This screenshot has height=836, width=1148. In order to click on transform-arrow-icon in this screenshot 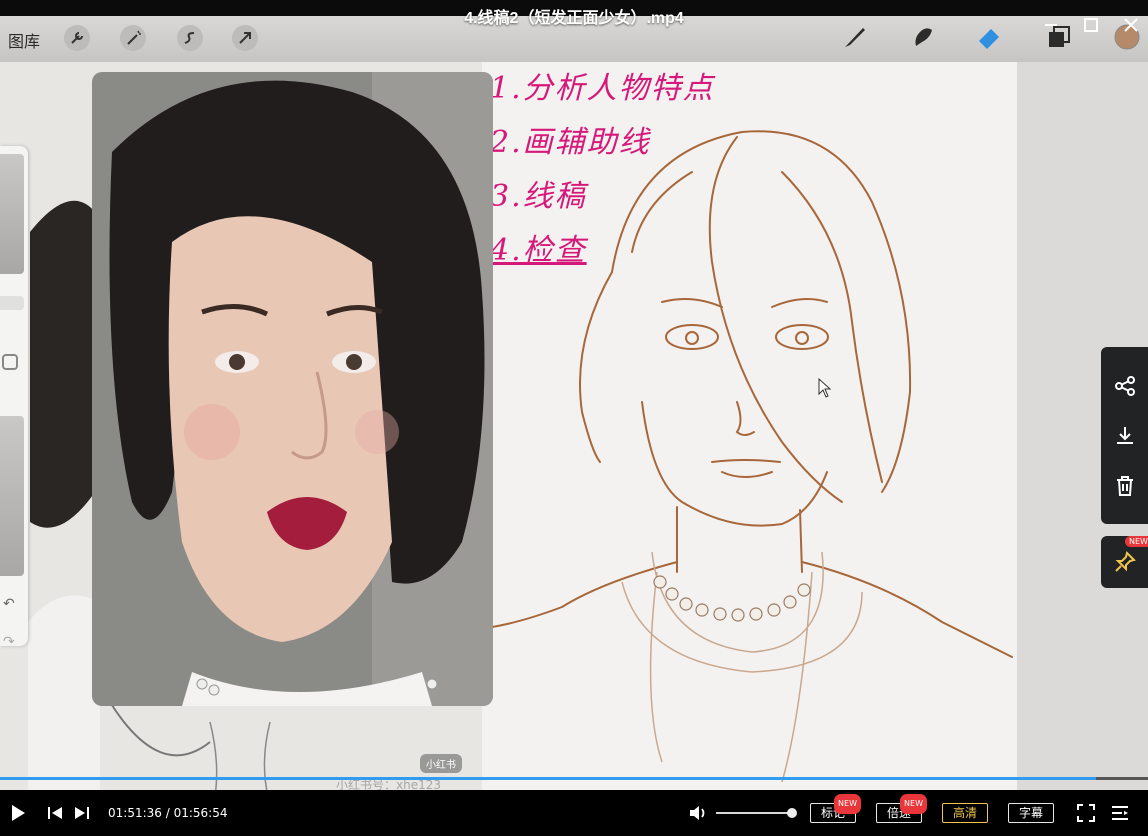, I will do `click(245, 38)`.